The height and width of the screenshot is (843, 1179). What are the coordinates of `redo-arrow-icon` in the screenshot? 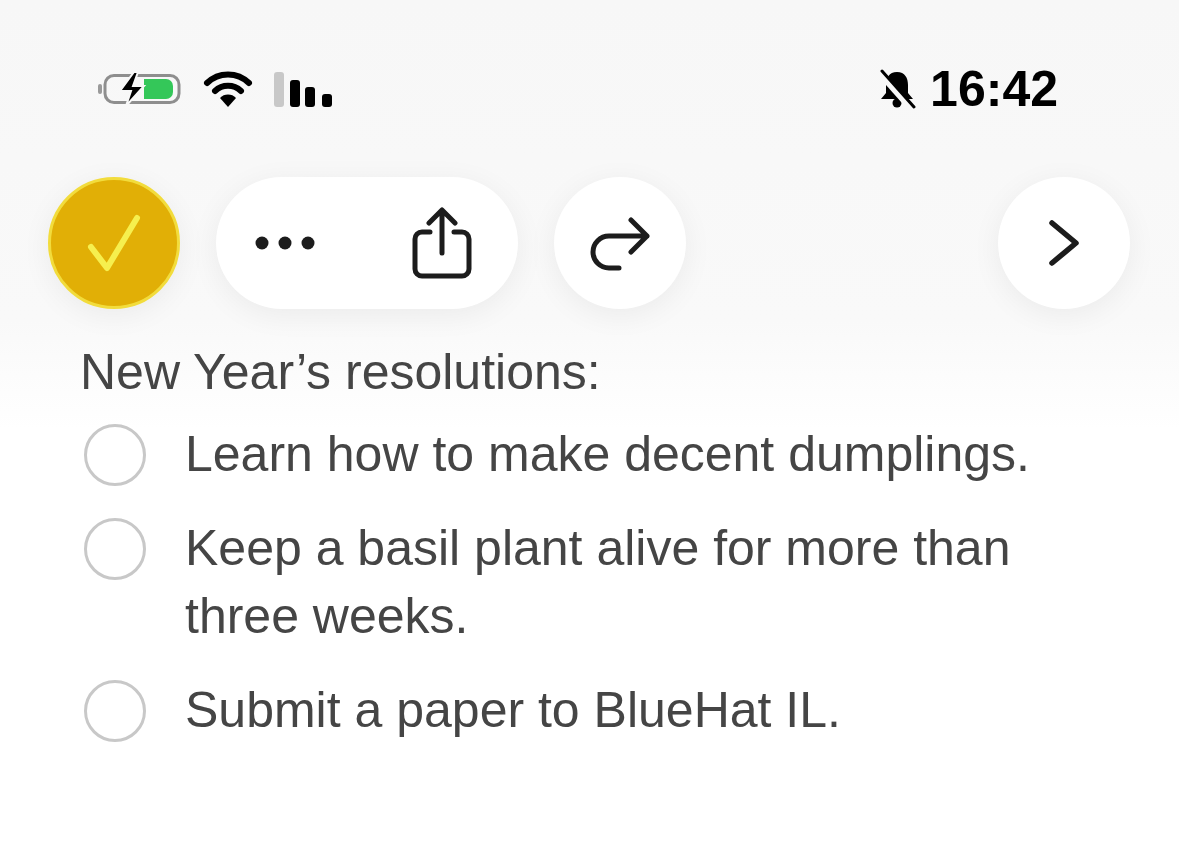 It's located at (620, 243).